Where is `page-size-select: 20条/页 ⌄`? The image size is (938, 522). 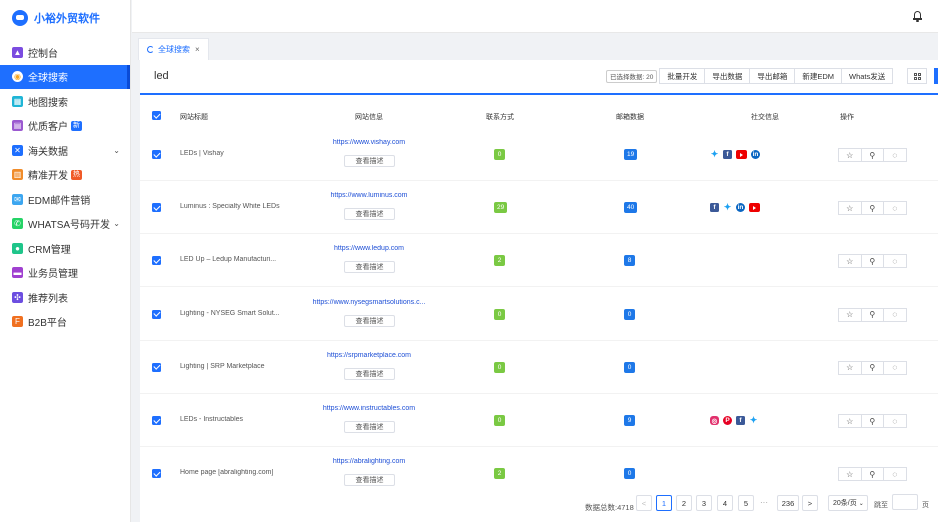 page-size-select: 20条/页 ⌄ is located at coordinates (848, 503).